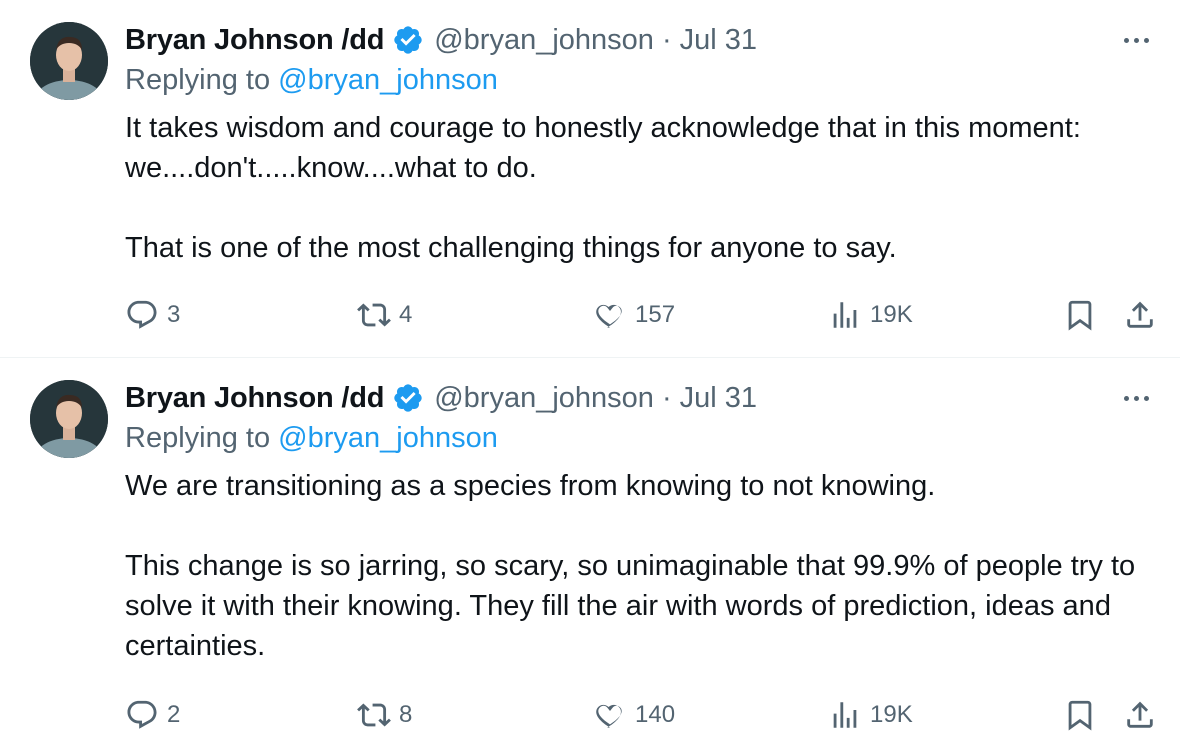 This screenshot has height=753, width=1180. I want to click on like-button: 140, so click(634, 715).